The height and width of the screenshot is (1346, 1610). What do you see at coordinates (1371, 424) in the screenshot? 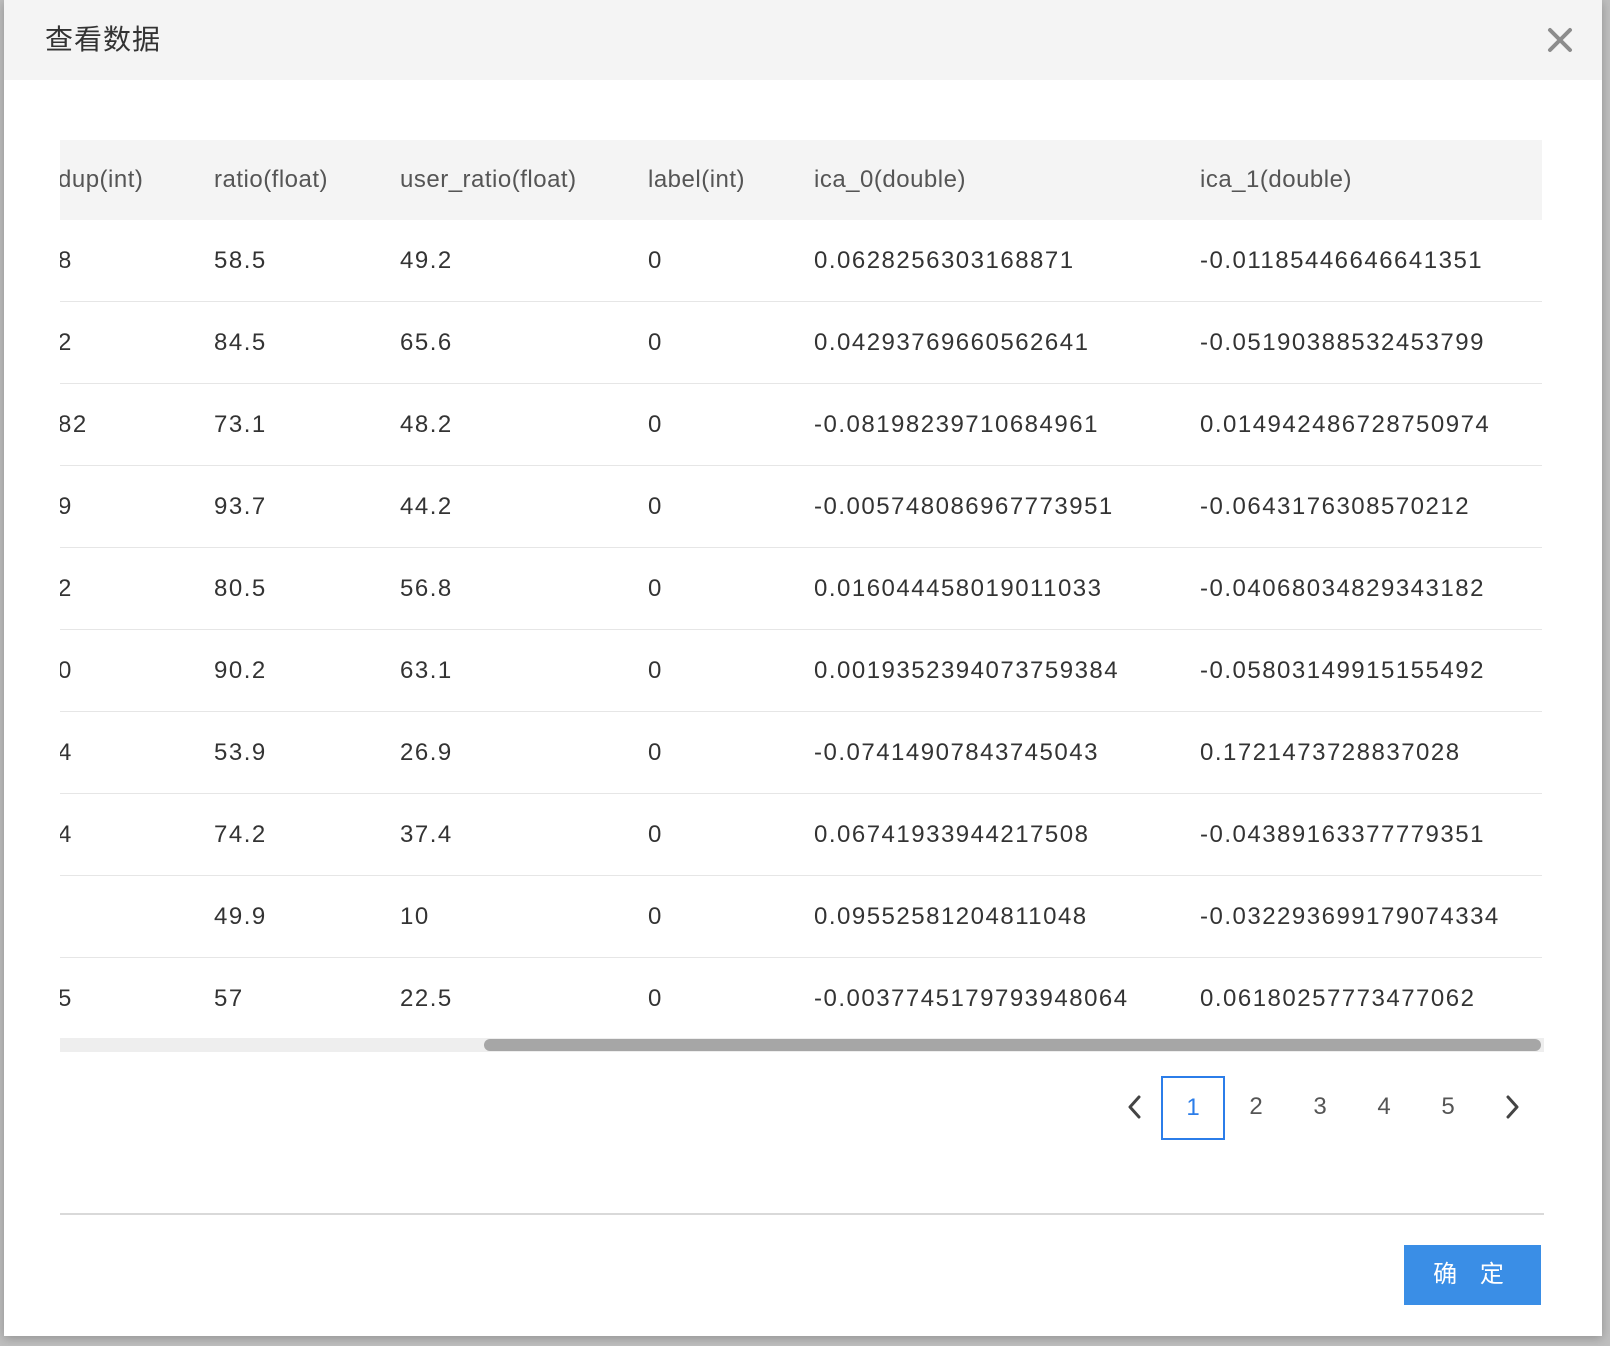
I see `table-cell: 0.014942486728750974` at bounding box center [1371, 424].